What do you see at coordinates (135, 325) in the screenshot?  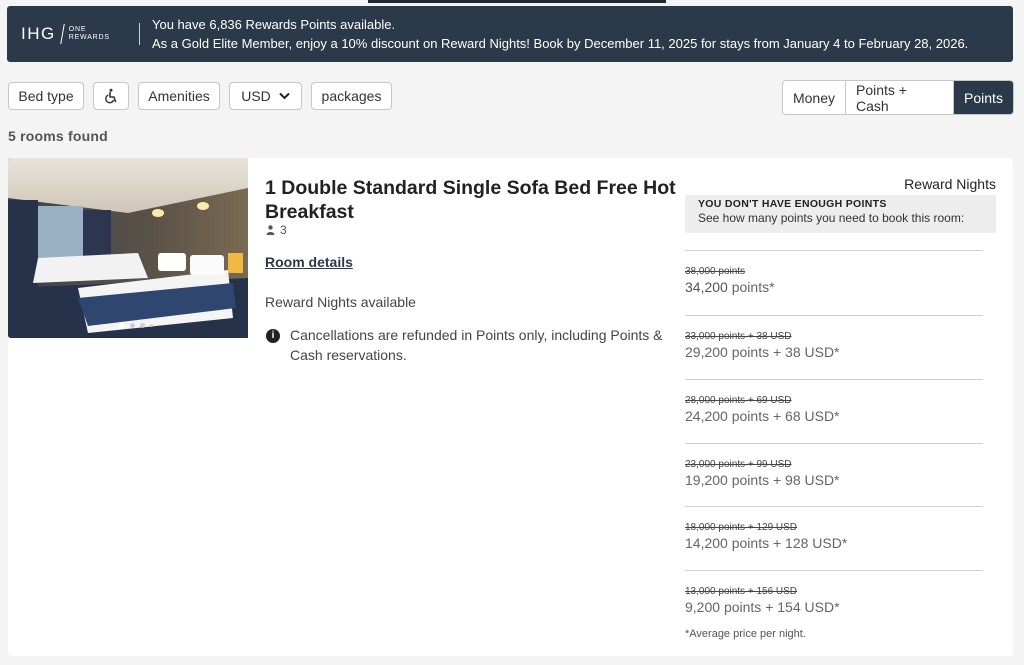 I see `carousel-dots` at bounding box center [135, 325].